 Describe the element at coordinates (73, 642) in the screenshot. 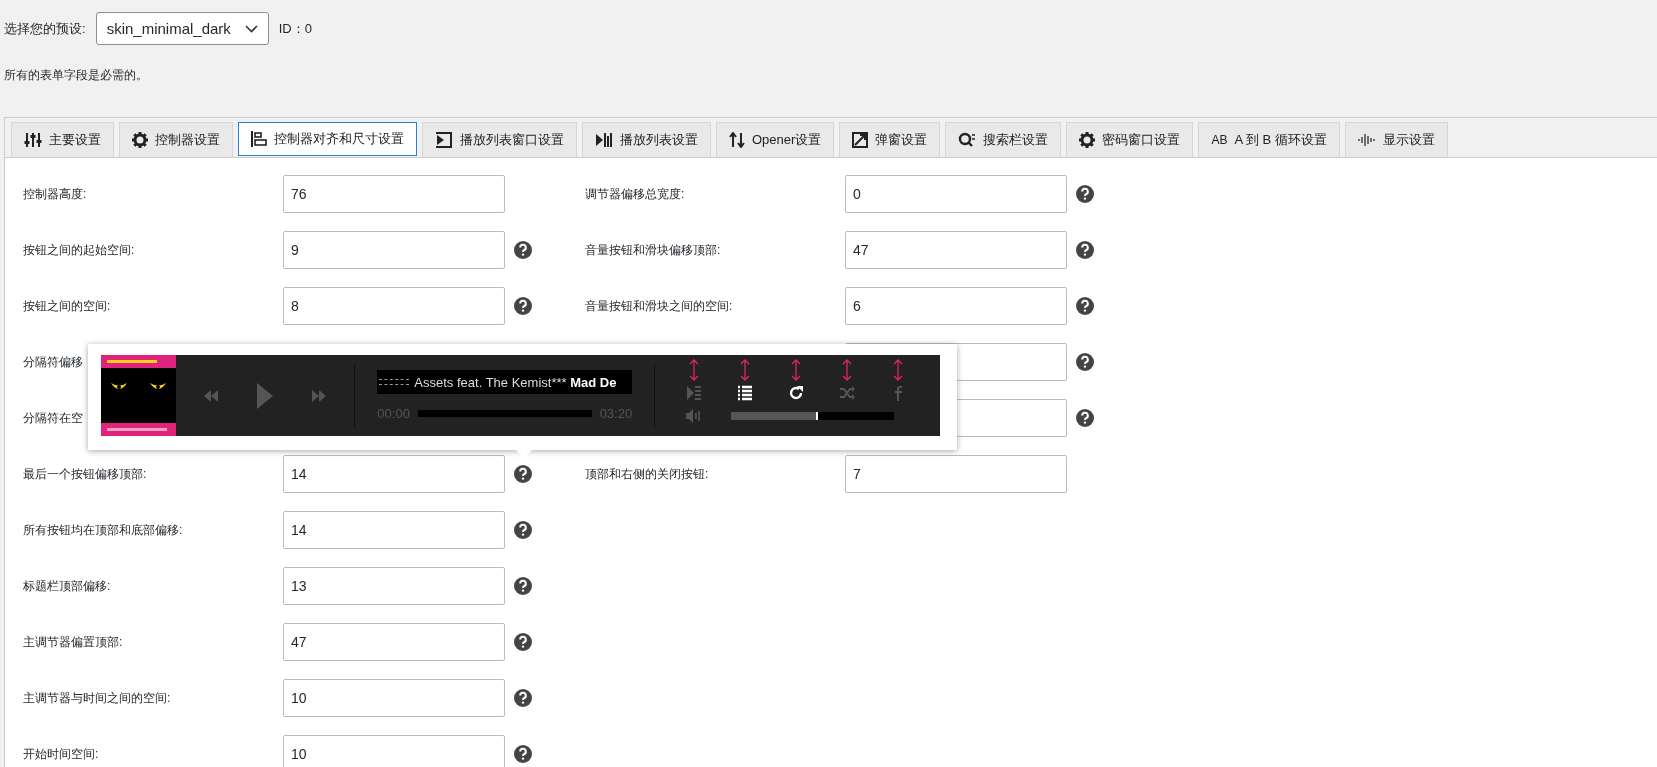

I see `field-label: 主调节器偏置顶部:` at that location.